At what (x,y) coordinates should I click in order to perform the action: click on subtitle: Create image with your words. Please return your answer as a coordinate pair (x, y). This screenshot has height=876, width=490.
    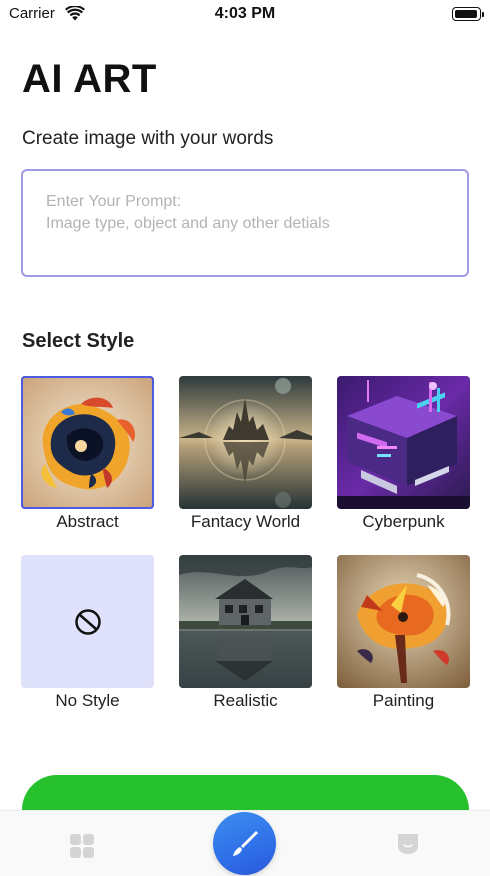
    Looking at the image, I should click on (148, 138).